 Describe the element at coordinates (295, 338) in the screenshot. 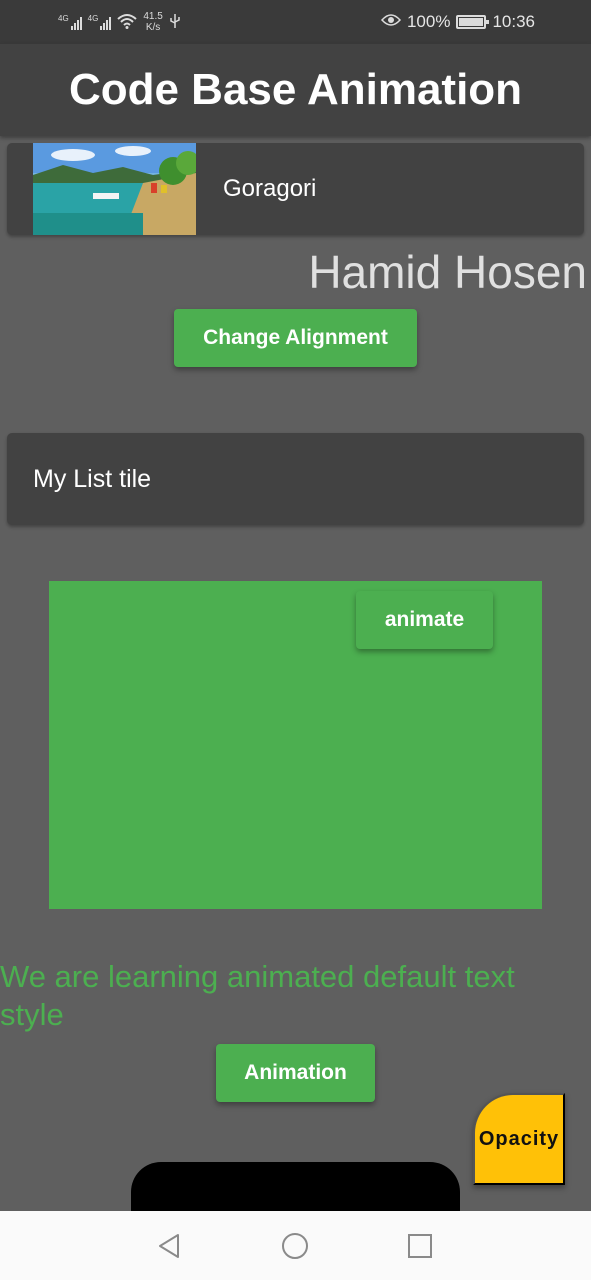

I see `change-alignment-button: Change Alignment` at that location.